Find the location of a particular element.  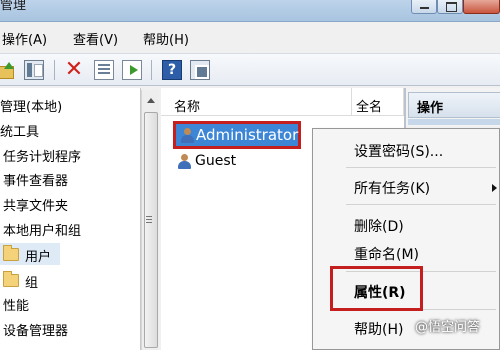

maximize-button is located at coordinates (450, 7).